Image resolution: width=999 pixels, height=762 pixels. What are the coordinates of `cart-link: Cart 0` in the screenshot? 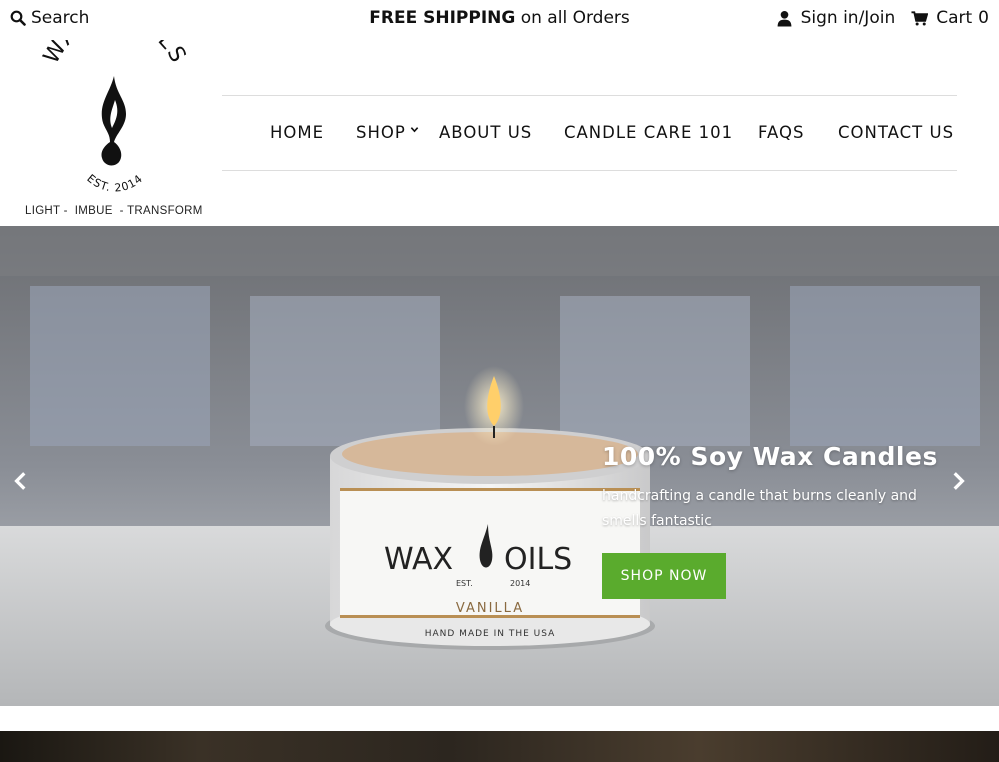 It's located at (950, 18).